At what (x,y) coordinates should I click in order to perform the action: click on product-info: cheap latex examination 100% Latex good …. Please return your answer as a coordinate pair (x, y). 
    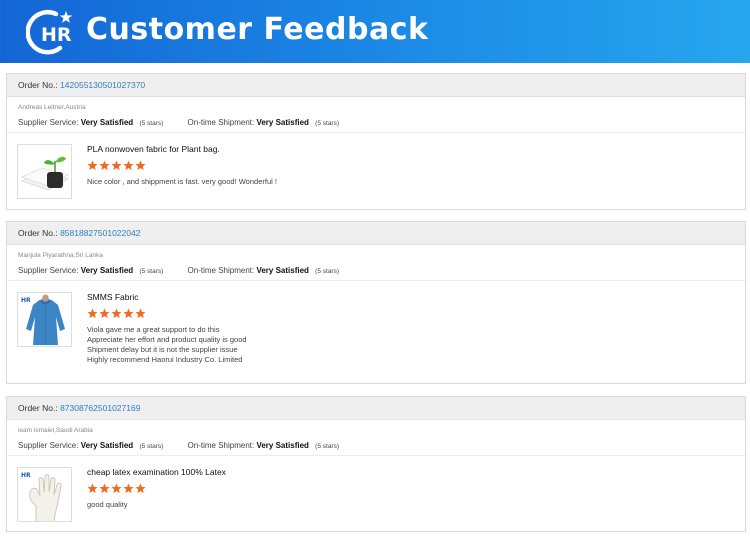
    Looking at the image, I should click on (407, 488).